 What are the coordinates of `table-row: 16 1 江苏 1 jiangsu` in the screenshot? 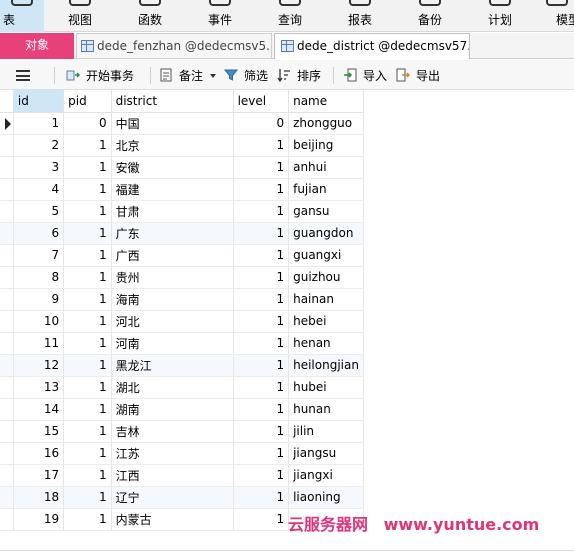 It's located at (182, 453).